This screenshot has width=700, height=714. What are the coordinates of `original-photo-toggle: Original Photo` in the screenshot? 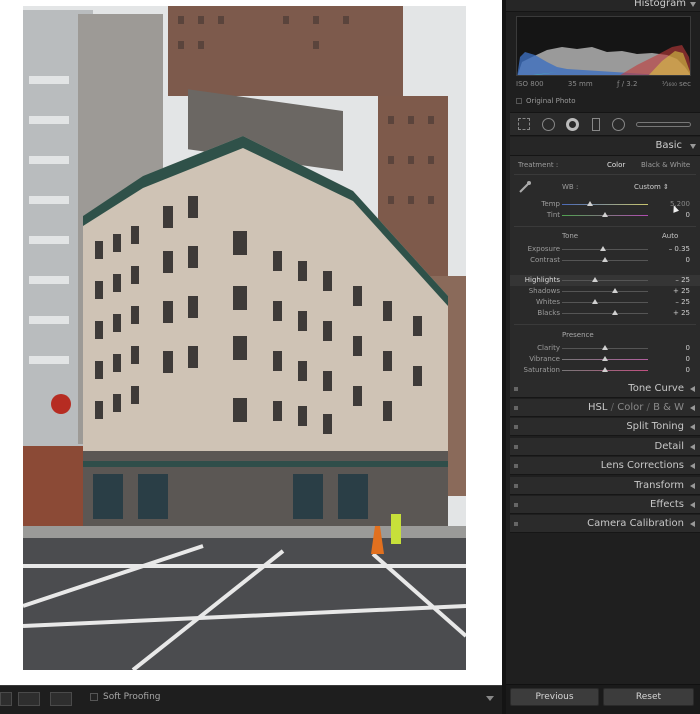 It's located at (546, 101).